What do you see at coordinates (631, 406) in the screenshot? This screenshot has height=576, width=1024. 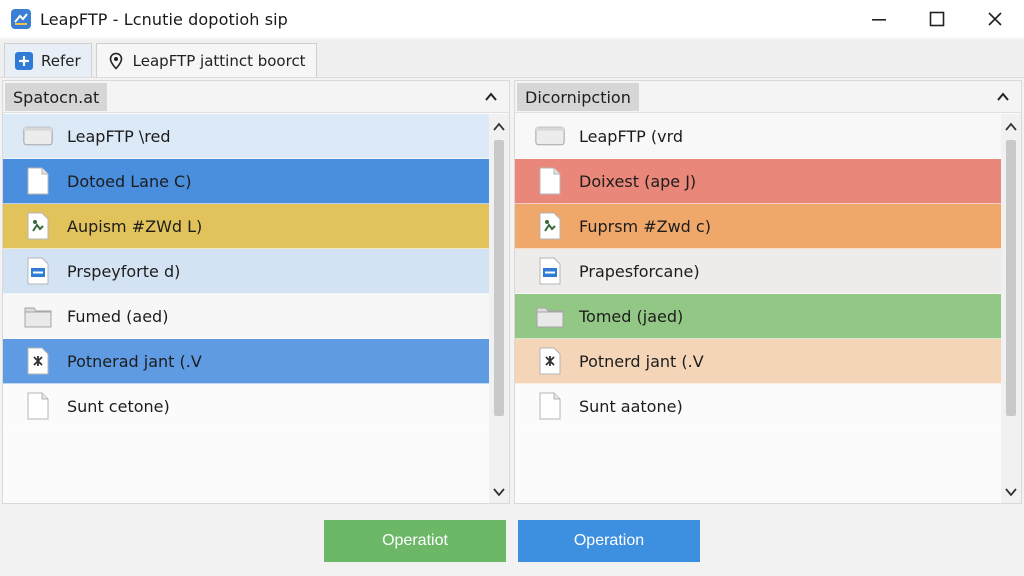 I see `list-item-label: Sunt aatone)` at bounding box center [631, 406].